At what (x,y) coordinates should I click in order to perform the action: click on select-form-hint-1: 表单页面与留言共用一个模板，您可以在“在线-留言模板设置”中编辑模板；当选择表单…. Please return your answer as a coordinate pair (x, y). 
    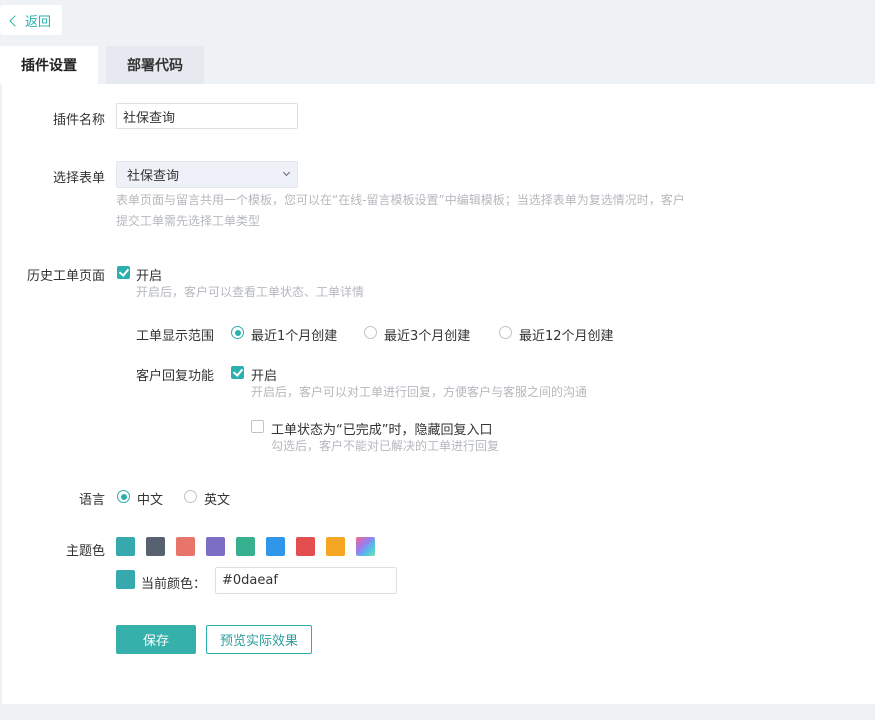
    Looking at the image, I should click on (400, 200).